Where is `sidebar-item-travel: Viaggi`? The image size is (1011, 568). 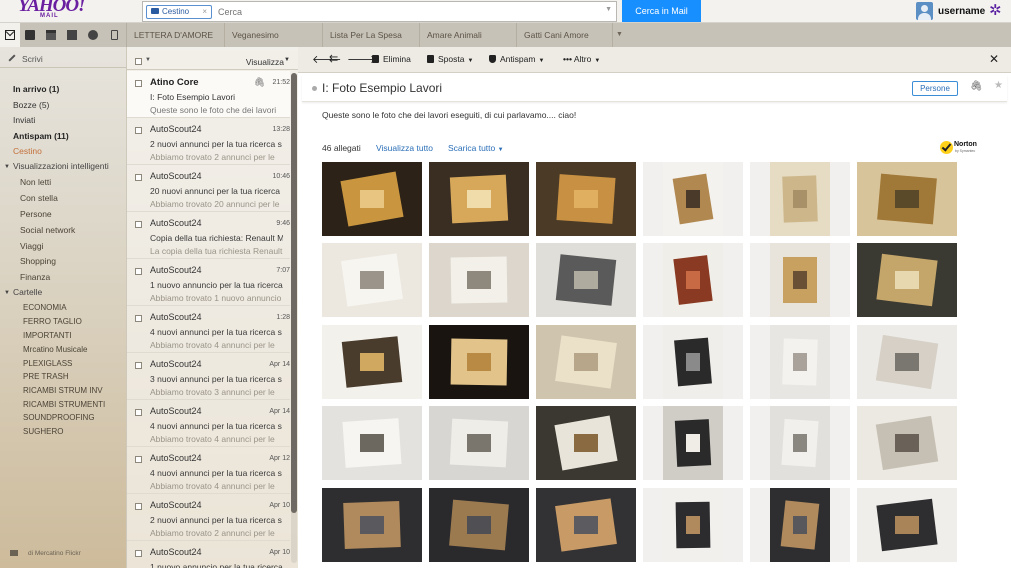 sidebar-item-travel: Viaggi is located at coordinates (31, 246).